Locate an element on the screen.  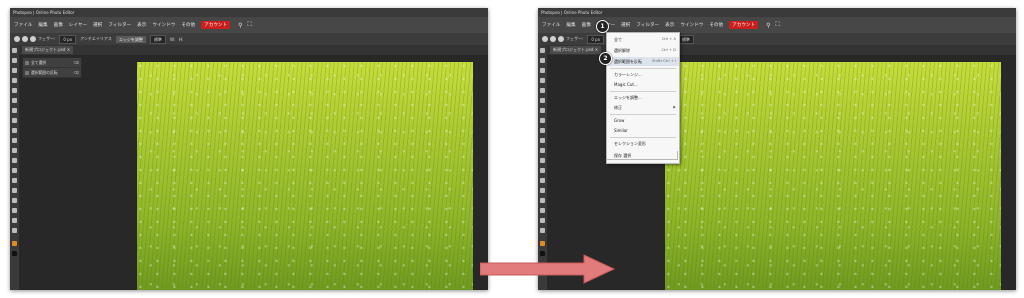
menu-item-select-all: 全て Ctrl + A is located at coordinates (643, 39).